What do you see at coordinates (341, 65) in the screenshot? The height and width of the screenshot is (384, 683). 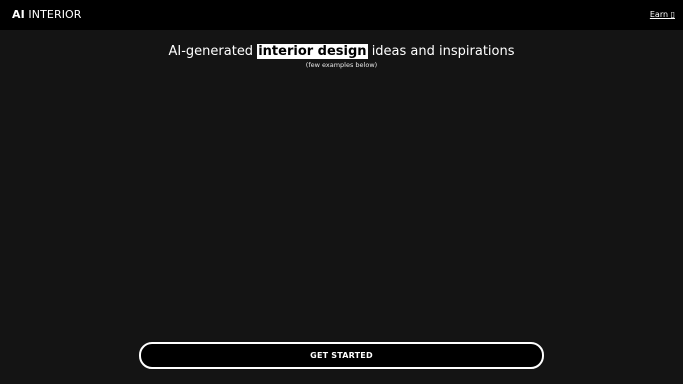 I see `examples-note: (few examples below)` at bounding box center [341, 65].